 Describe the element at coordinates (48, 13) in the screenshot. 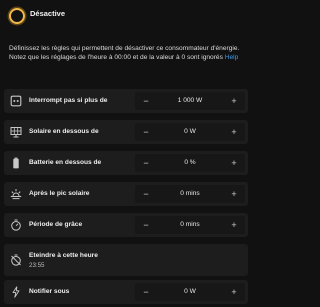

I see `card-title: Désactive` at that location.